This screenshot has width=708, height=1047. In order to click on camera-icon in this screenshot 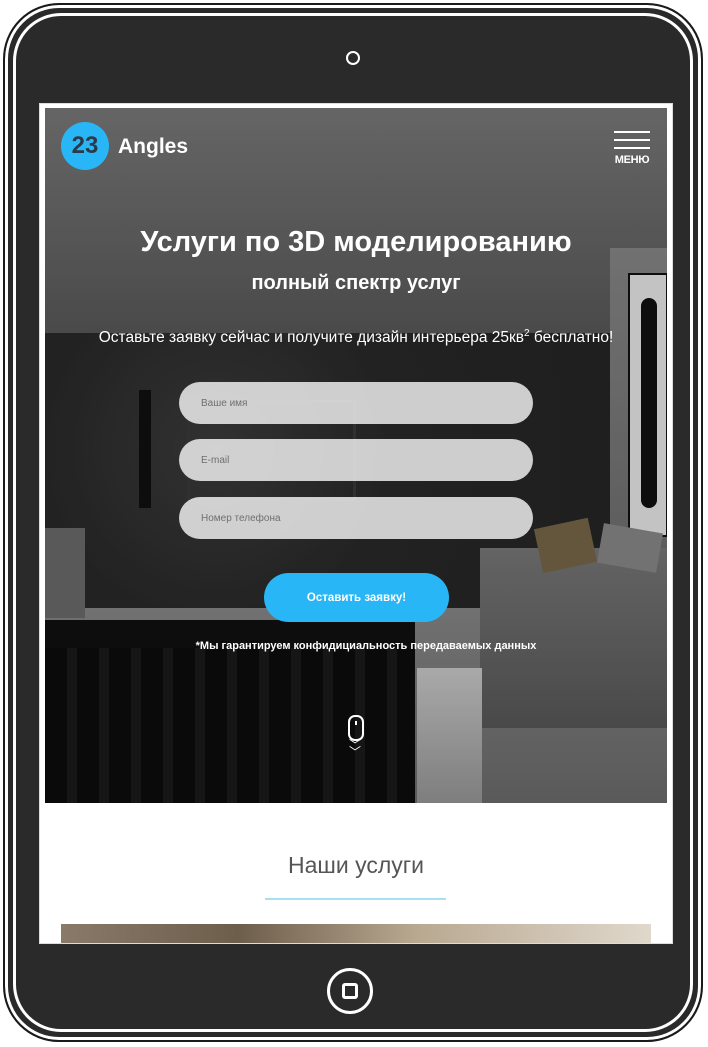, I will do `click(353, 58)`.